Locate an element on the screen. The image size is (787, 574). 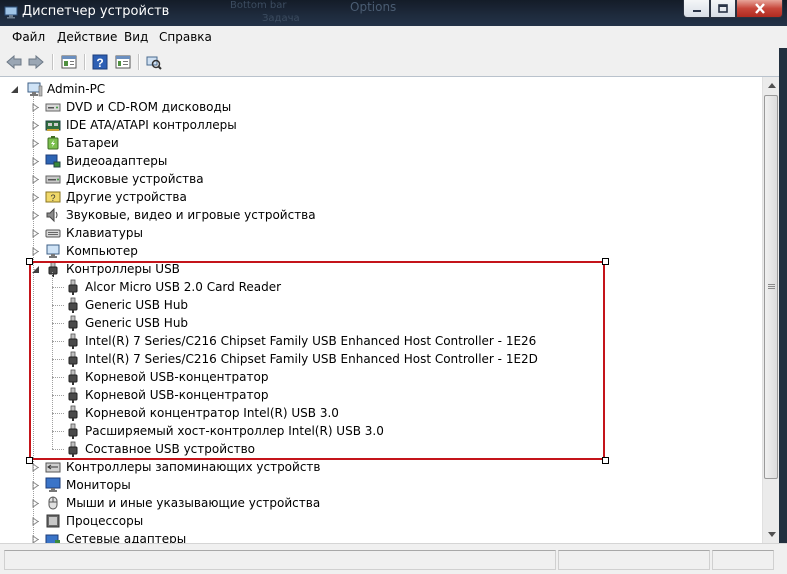
tree-category-label: Клавиатуры is located at coordinates (104, 233).